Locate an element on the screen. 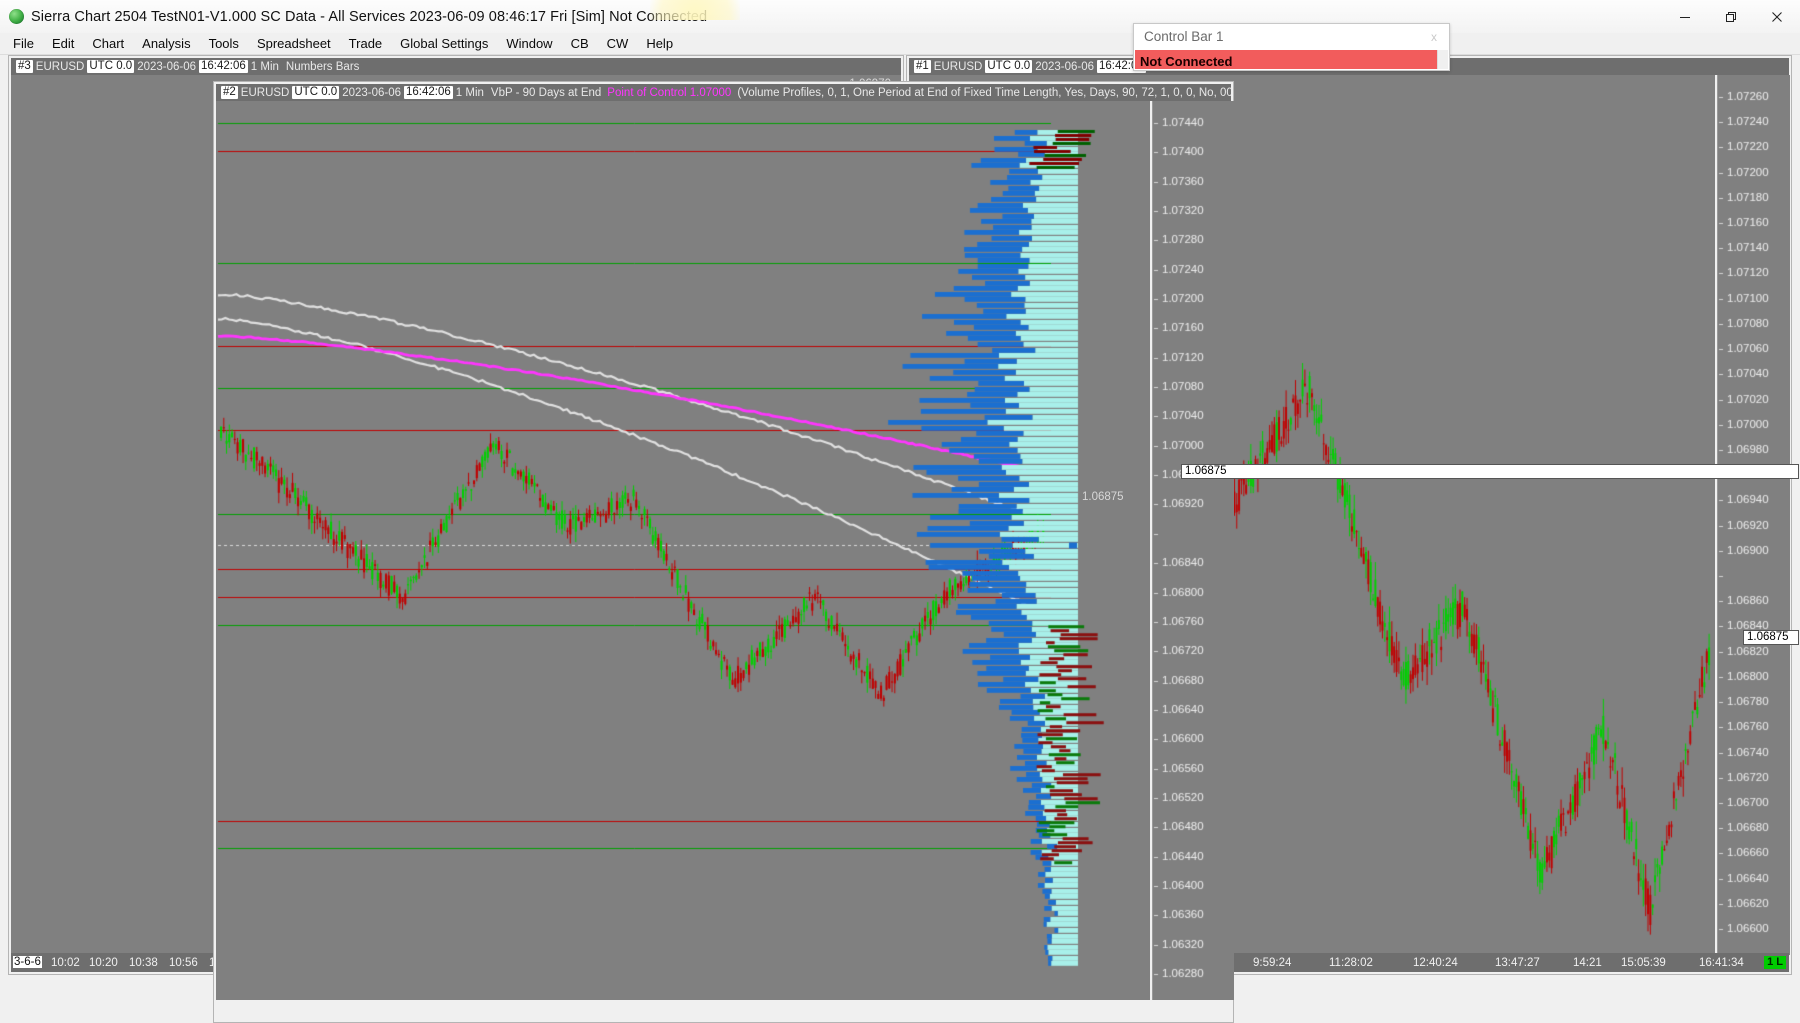 The image size is (1800, 1023). chart-3-study: Numbers Bars is located at coordinates (322, 66).